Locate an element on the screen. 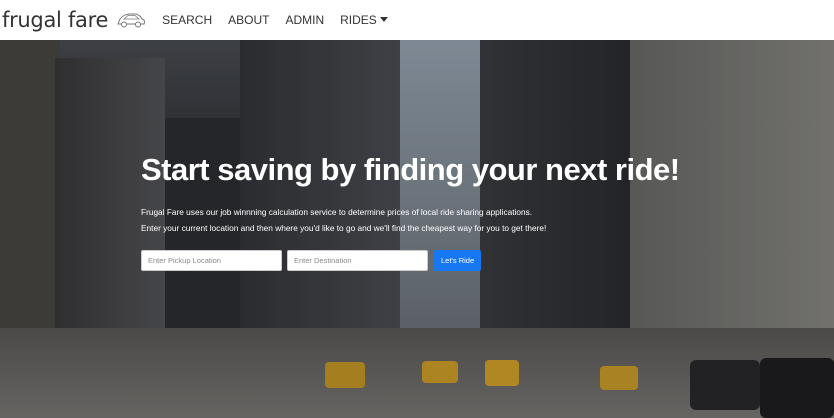  car-icon is located at coordinates (131, 20).